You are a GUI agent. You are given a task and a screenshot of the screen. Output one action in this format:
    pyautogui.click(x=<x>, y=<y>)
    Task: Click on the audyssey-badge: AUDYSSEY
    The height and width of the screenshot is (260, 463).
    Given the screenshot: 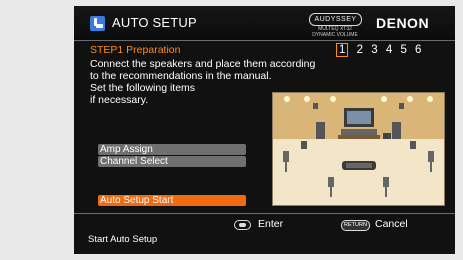 What is the action you would take?
    pyautogui.click(x=335, y=19)
    